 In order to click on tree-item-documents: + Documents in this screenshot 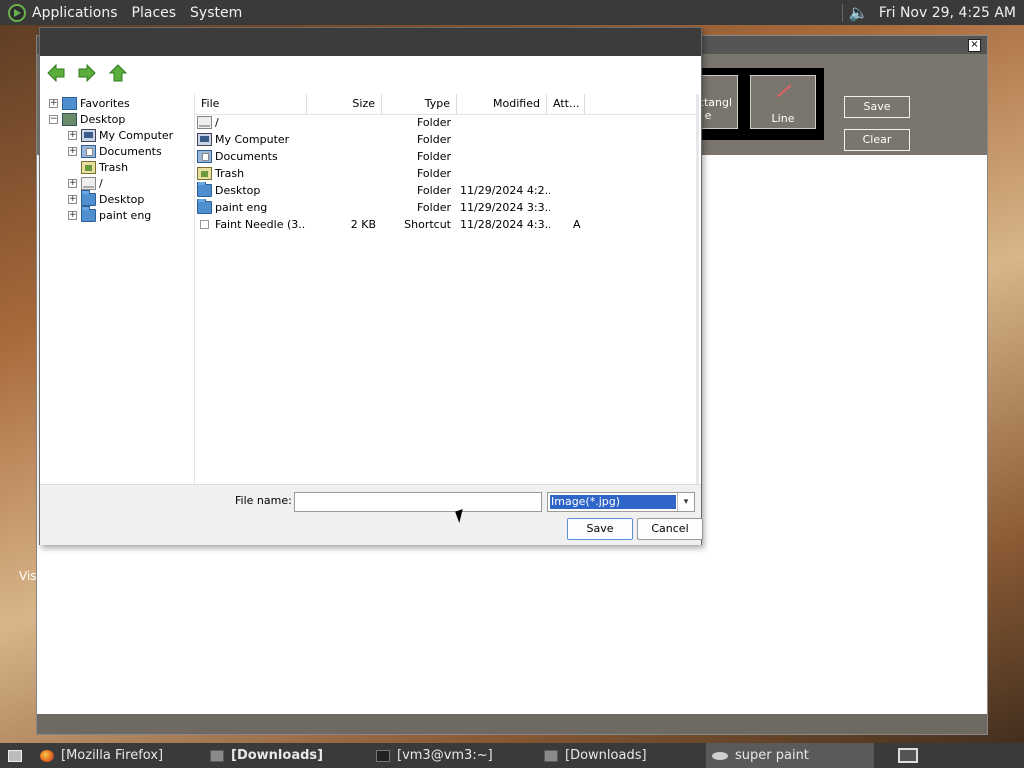, I will do `click(115, 151)`.